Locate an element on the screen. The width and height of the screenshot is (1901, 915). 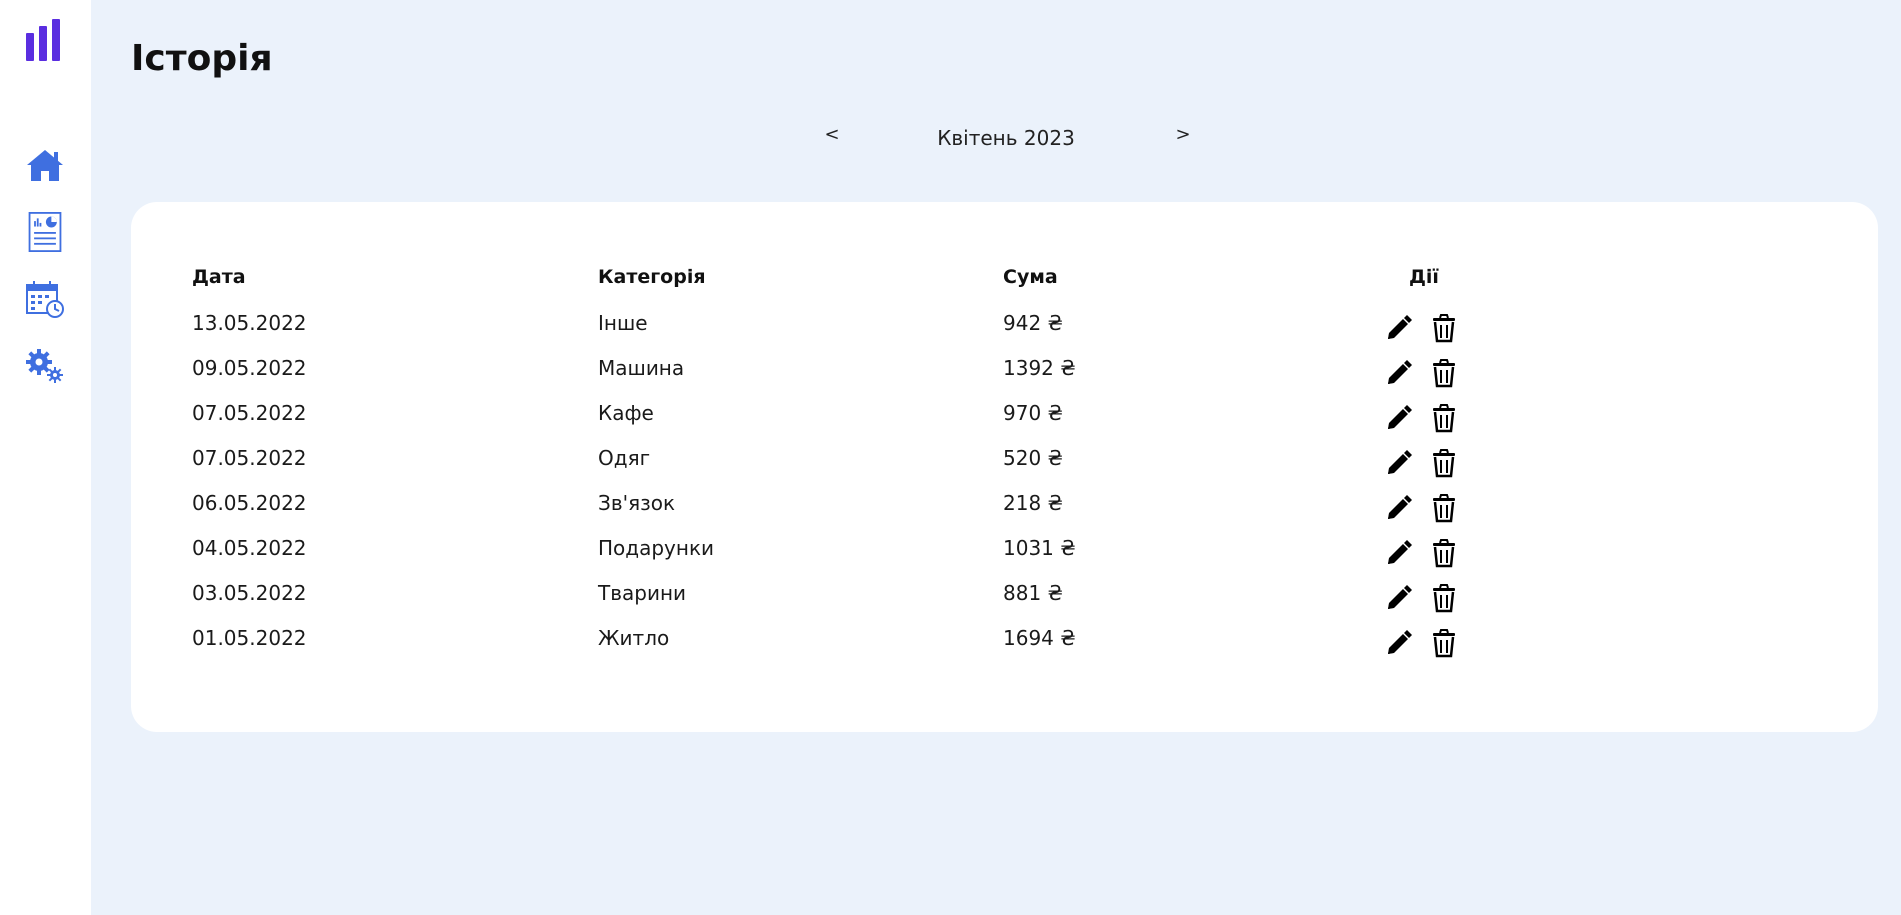
row-category: Подарунки is located at coordinates (656, 548).